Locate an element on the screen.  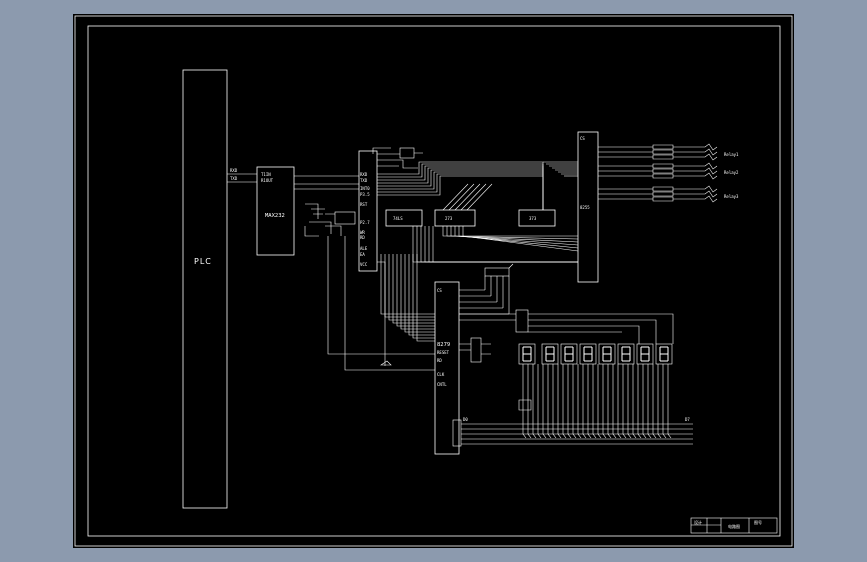
io8255-label: 8255 is located at coordinates (585, 207).